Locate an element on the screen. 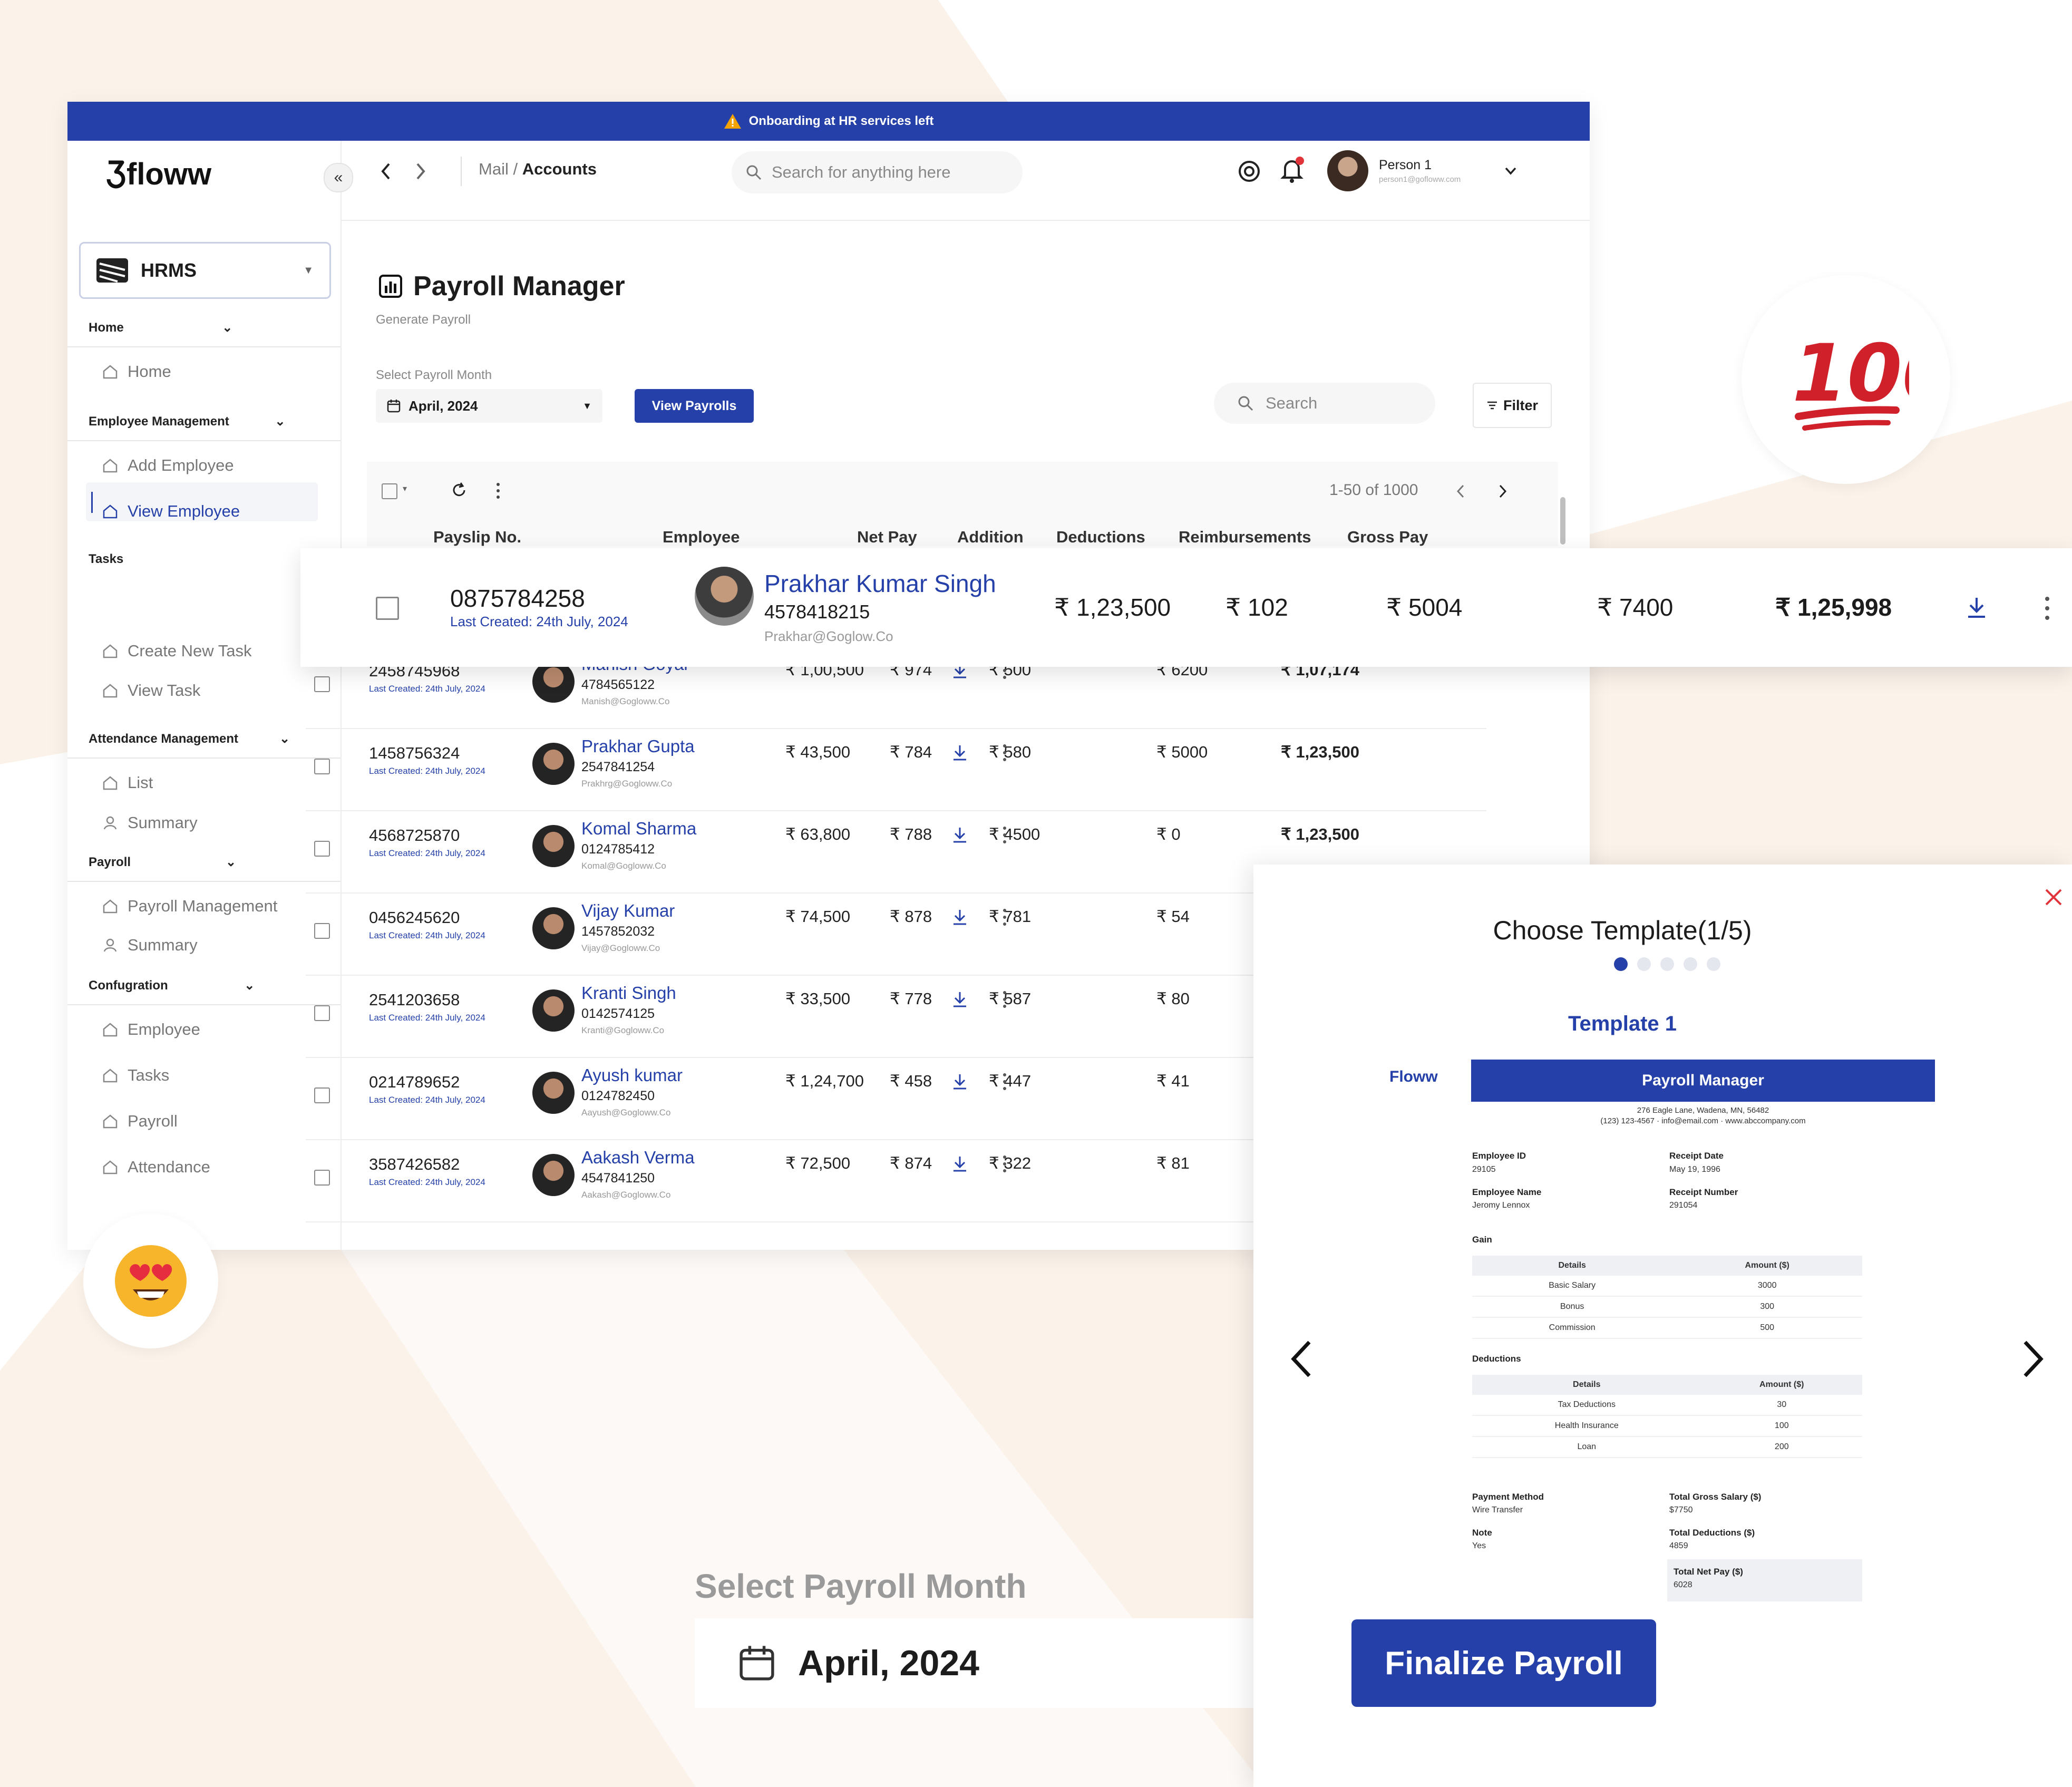 The image size is (2072, 1787). section-employee-management: Employee Management ⌄ is located at coordinates (210, 421).